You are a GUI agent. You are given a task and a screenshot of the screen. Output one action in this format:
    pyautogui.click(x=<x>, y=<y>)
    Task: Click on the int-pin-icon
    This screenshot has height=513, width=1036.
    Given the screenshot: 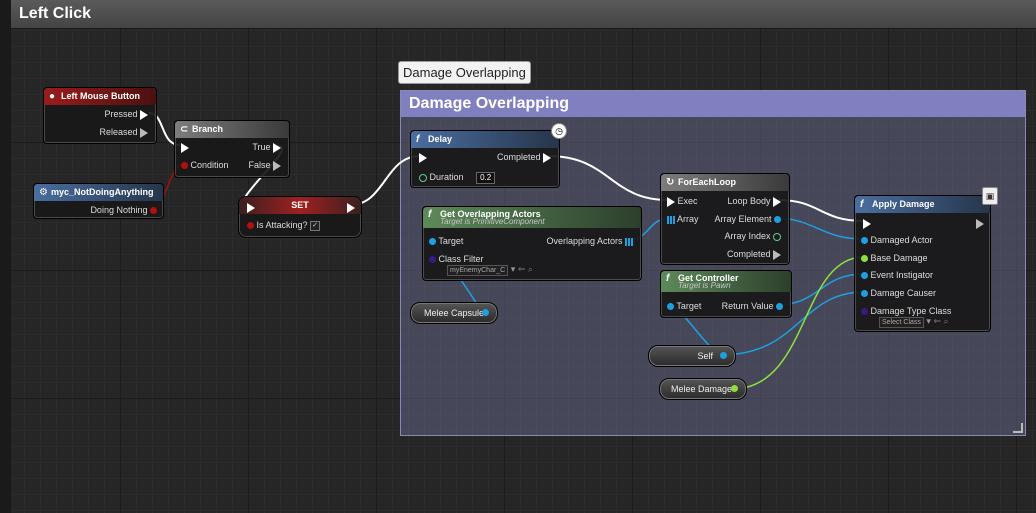 What is the action you would take?
    pyautogui.click(x=777, y=236)
    